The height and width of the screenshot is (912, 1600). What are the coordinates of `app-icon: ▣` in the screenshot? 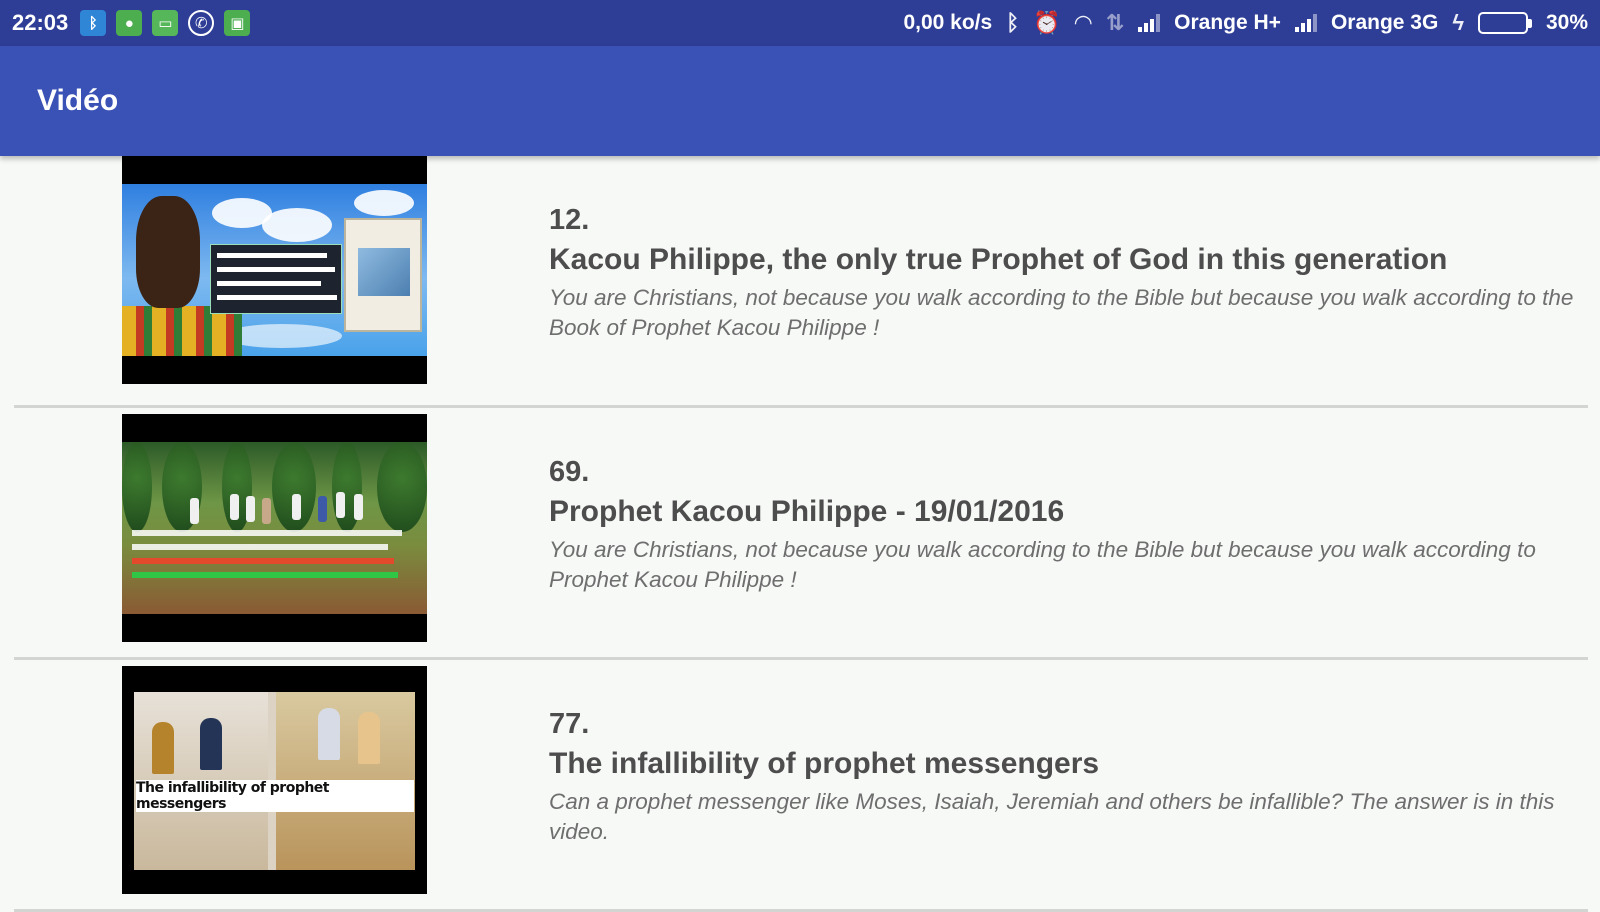 It's located at (237, 23).